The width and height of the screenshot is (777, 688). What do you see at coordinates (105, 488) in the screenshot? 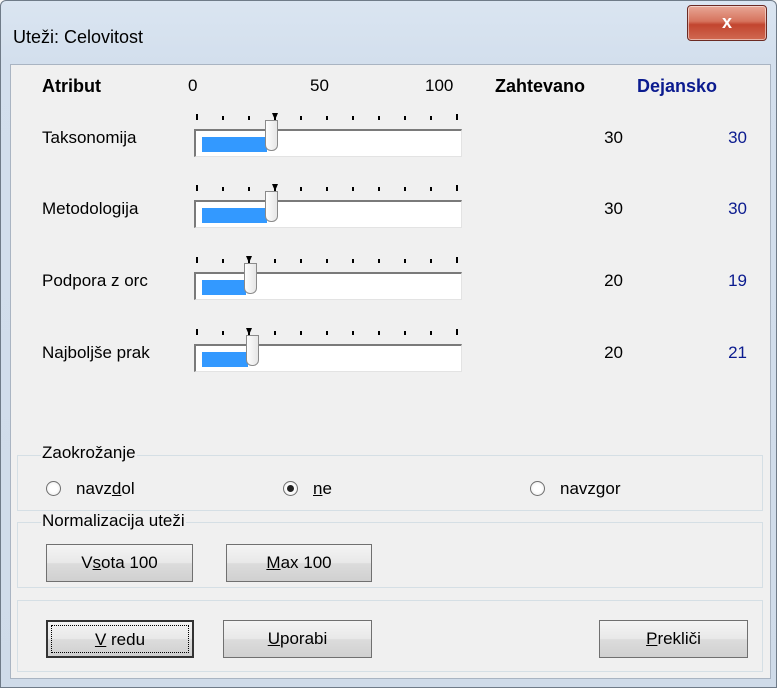
I see `radio-round-down-label: navzdol` at bounding box center [105, 488].